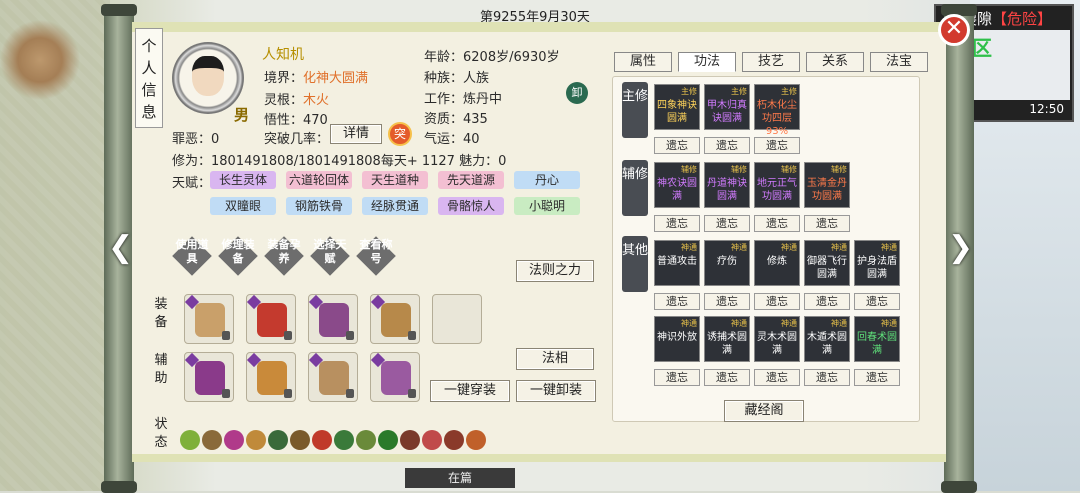 The height and width of the screenshot is (493, 1080). Describe the element at coordinates (727, 344) in the screenshot. I see `skill-name: 诱捕术圆满` at that location.